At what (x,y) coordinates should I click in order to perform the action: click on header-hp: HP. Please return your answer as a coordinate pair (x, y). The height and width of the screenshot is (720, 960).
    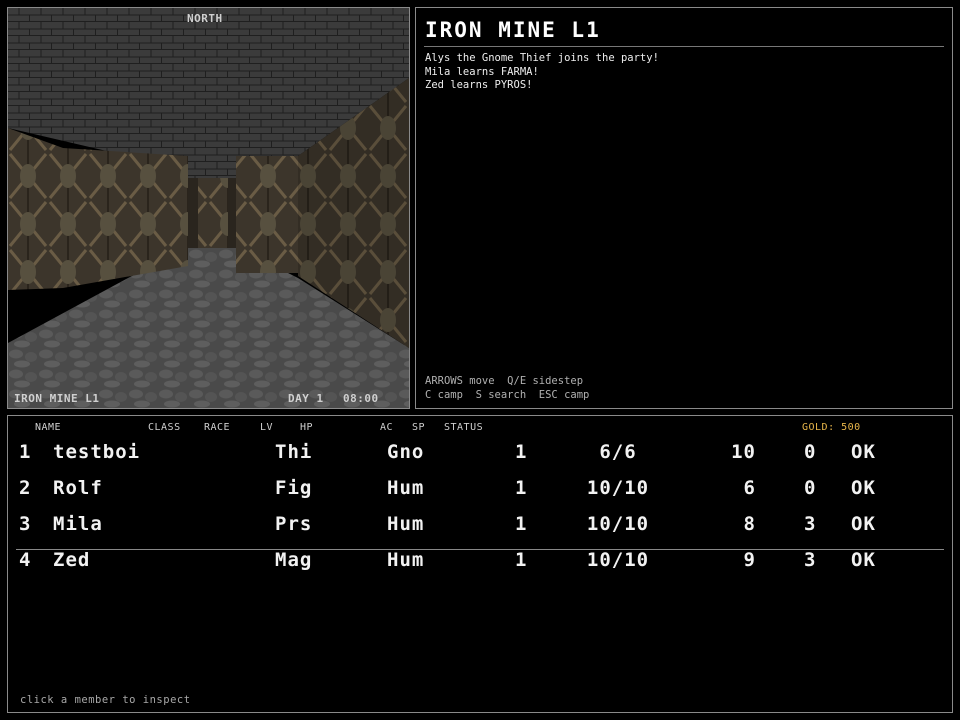
    Looking at the image, I should click on (307, 427).